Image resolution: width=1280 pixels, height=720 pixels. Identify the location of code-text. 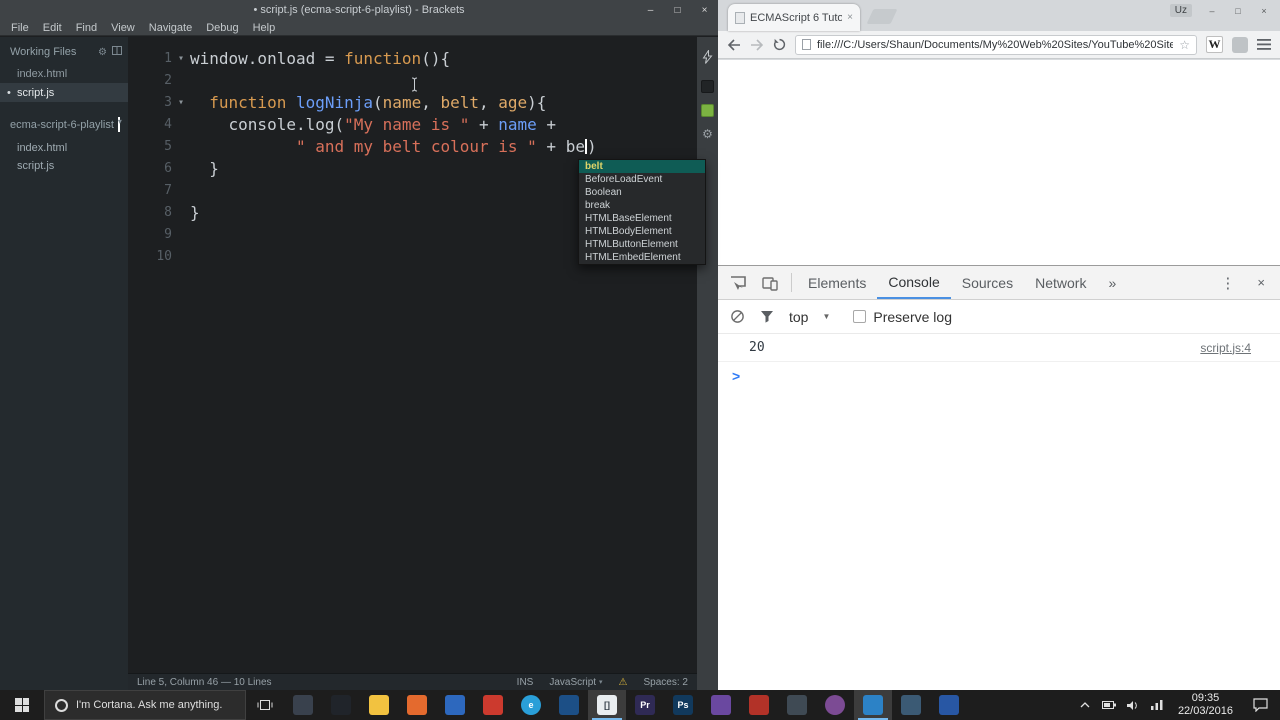
(443, 81).